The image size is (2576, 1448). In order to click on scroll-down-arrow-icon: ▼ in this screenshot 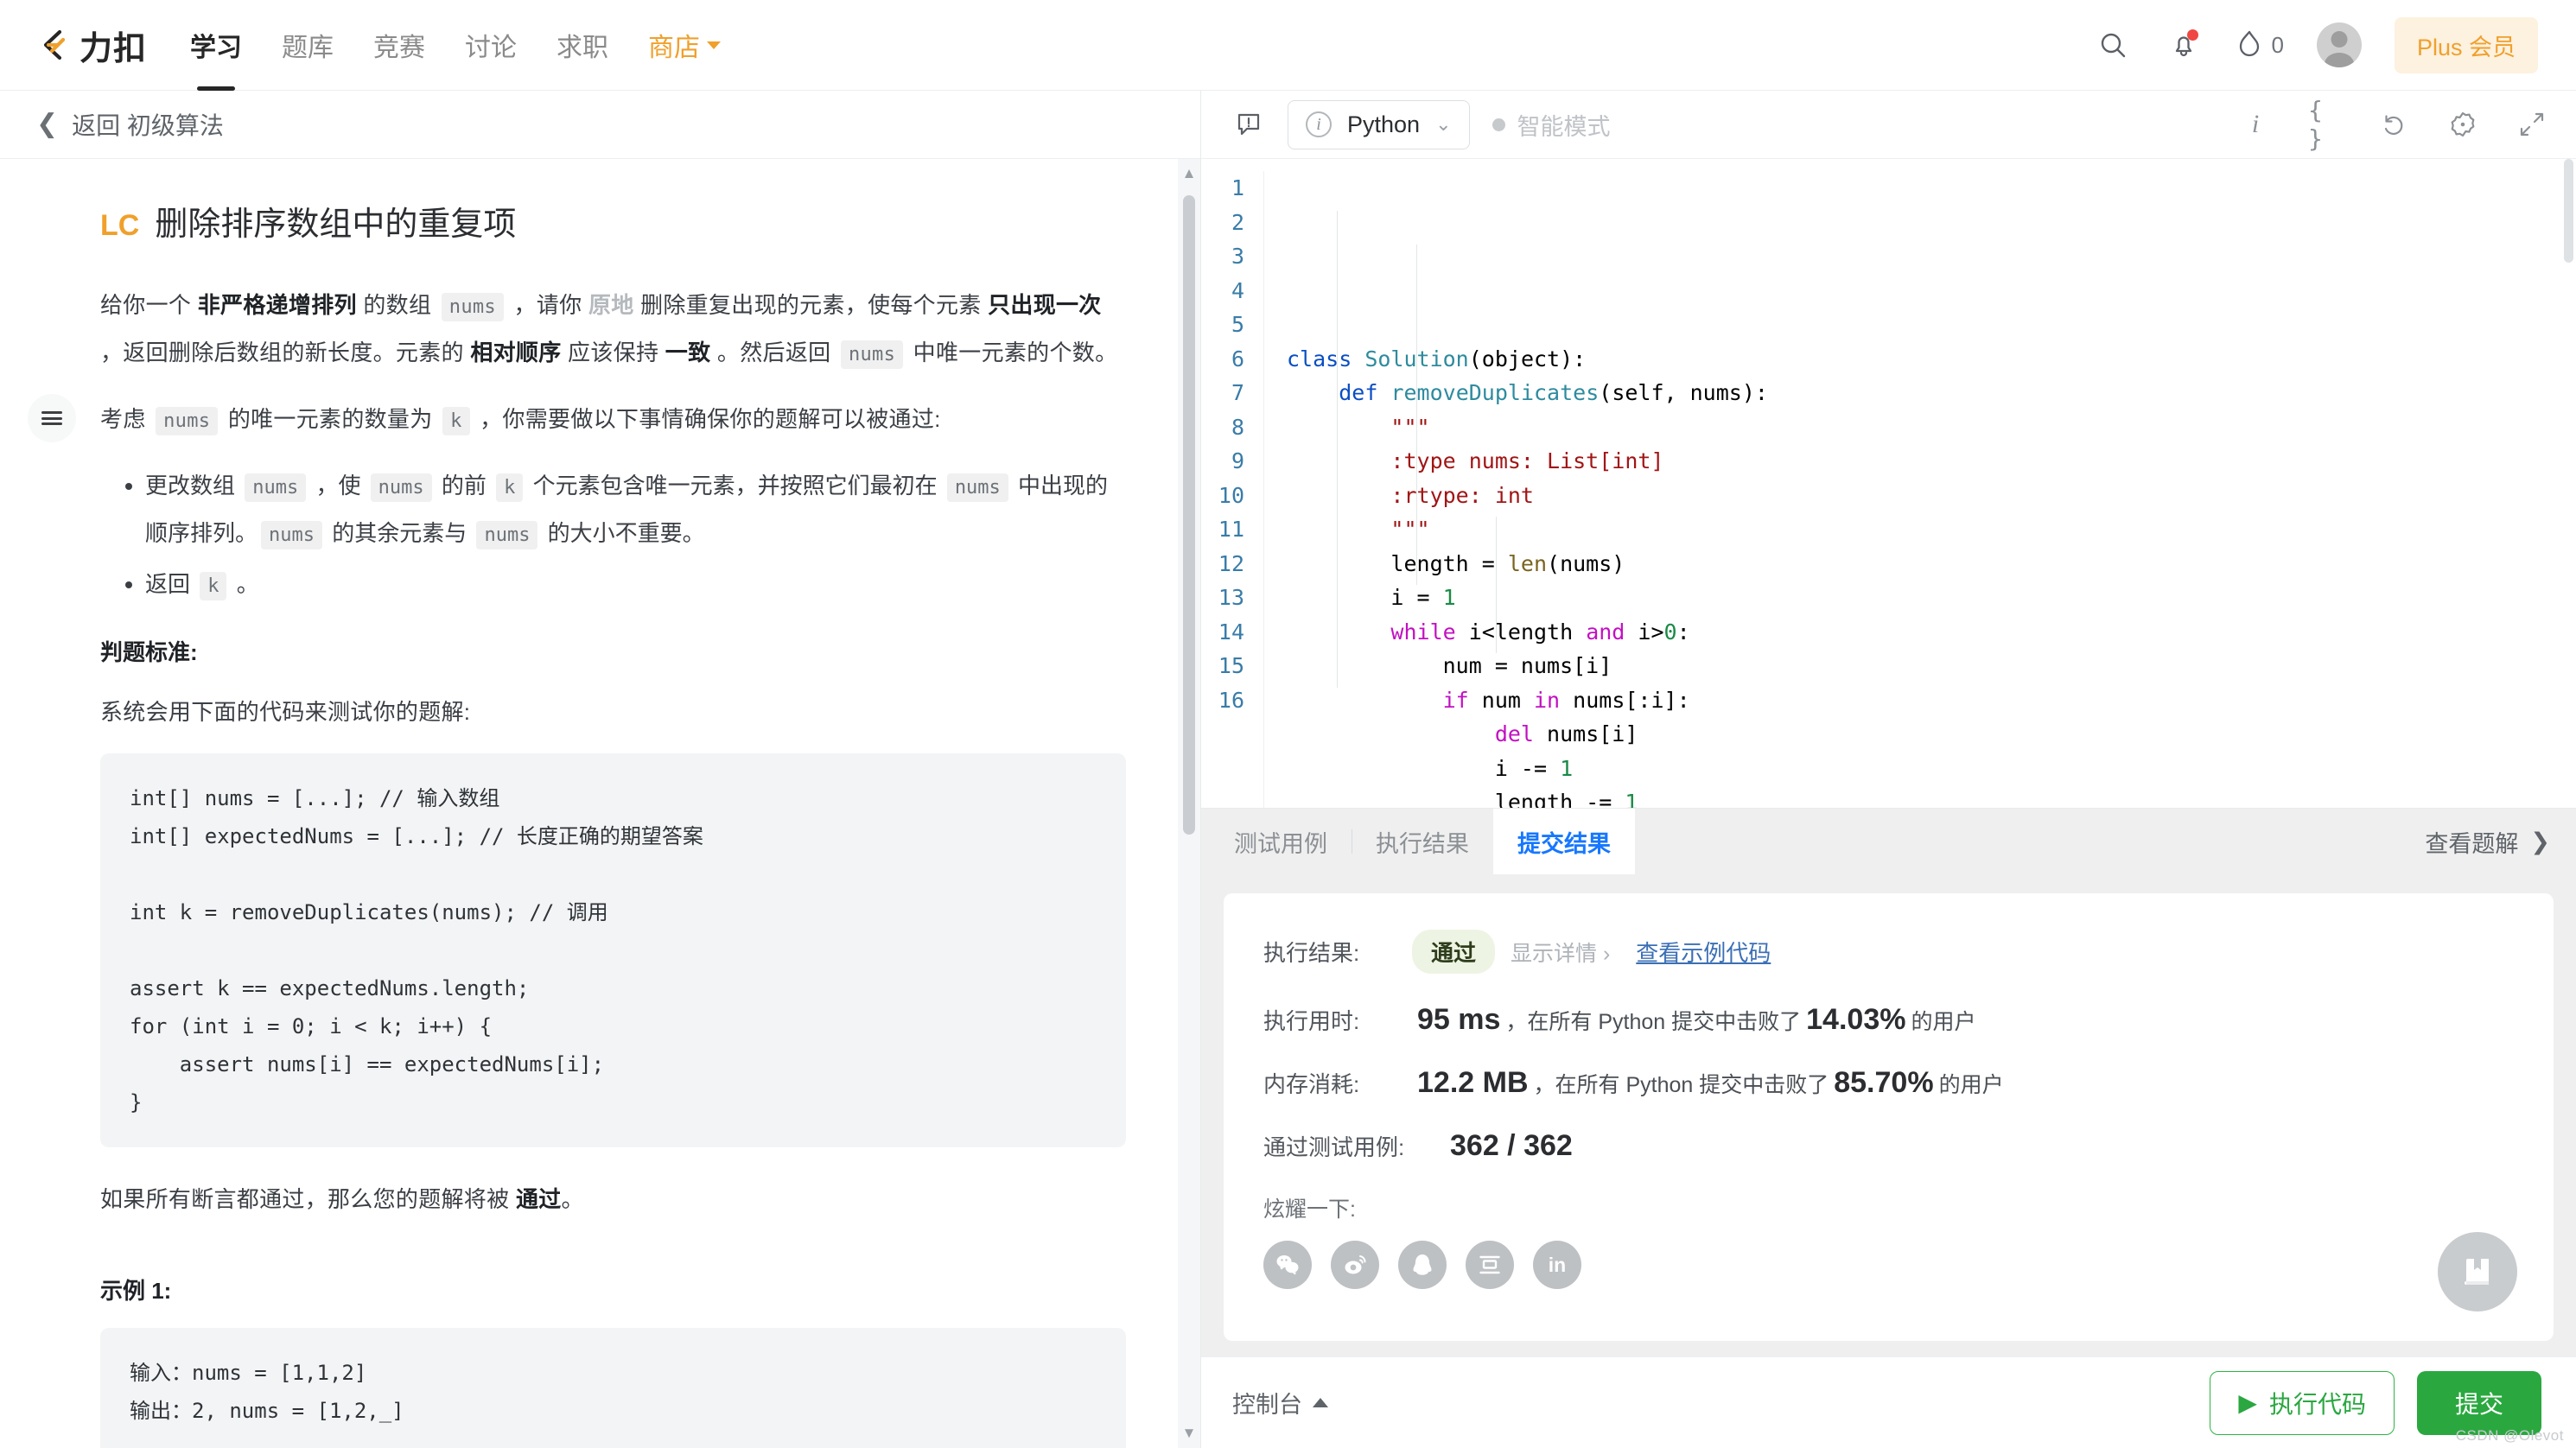, I will do `click(1189, 1433)`.